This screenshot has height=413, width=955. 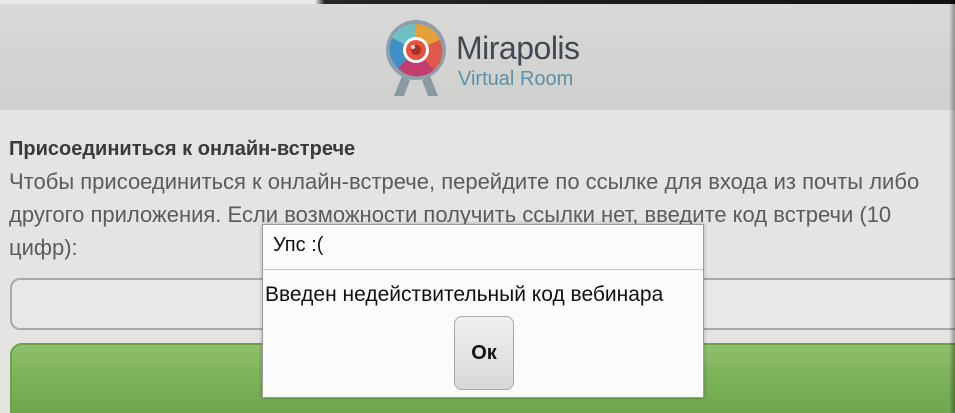 I want to click on mirapolis-camera-logo-icon, so click(x=416, y=58).